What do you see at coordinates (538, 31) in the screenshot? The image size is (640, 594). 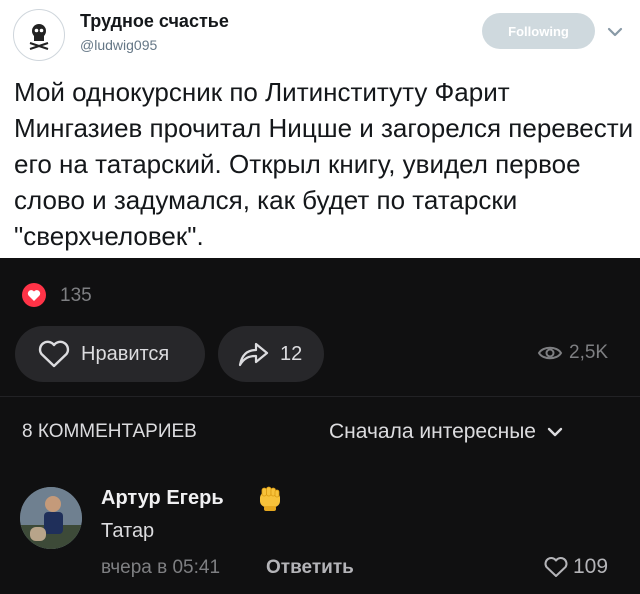 I see `following-button: Following` at bounding box center [538, 31].